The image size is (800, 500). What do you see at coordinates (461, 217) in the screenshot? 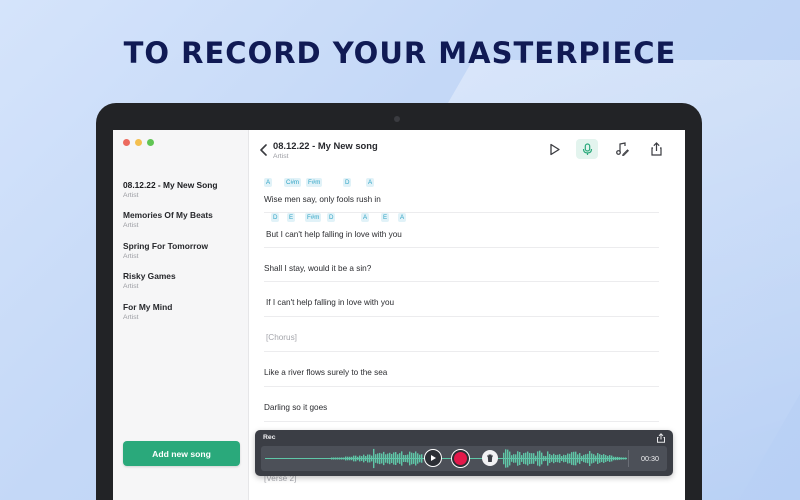
I see `chord-row: D E F#m D A E A` at bounding box center [461, 217].